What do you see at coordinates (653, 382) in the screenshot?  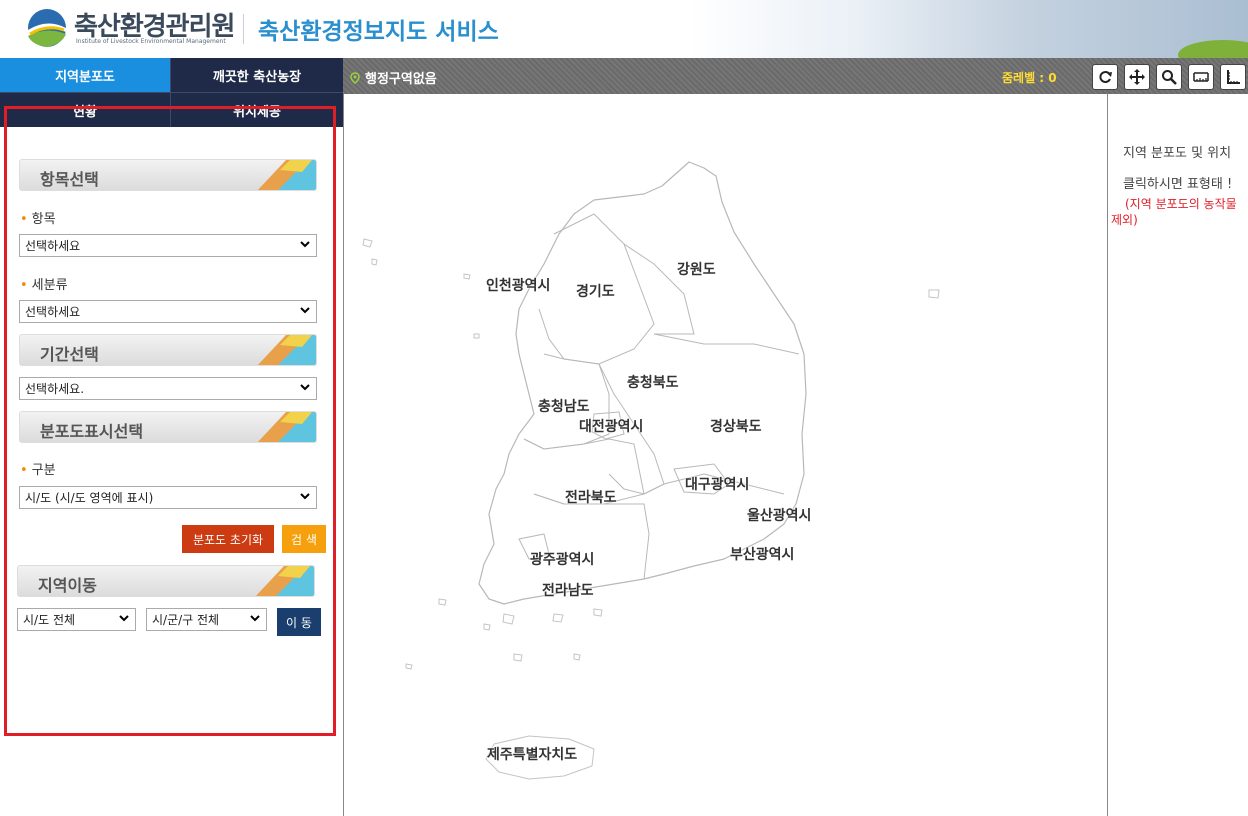 I see `region-label-chungbuk: 충청북도` at bounding box center [653, 382].